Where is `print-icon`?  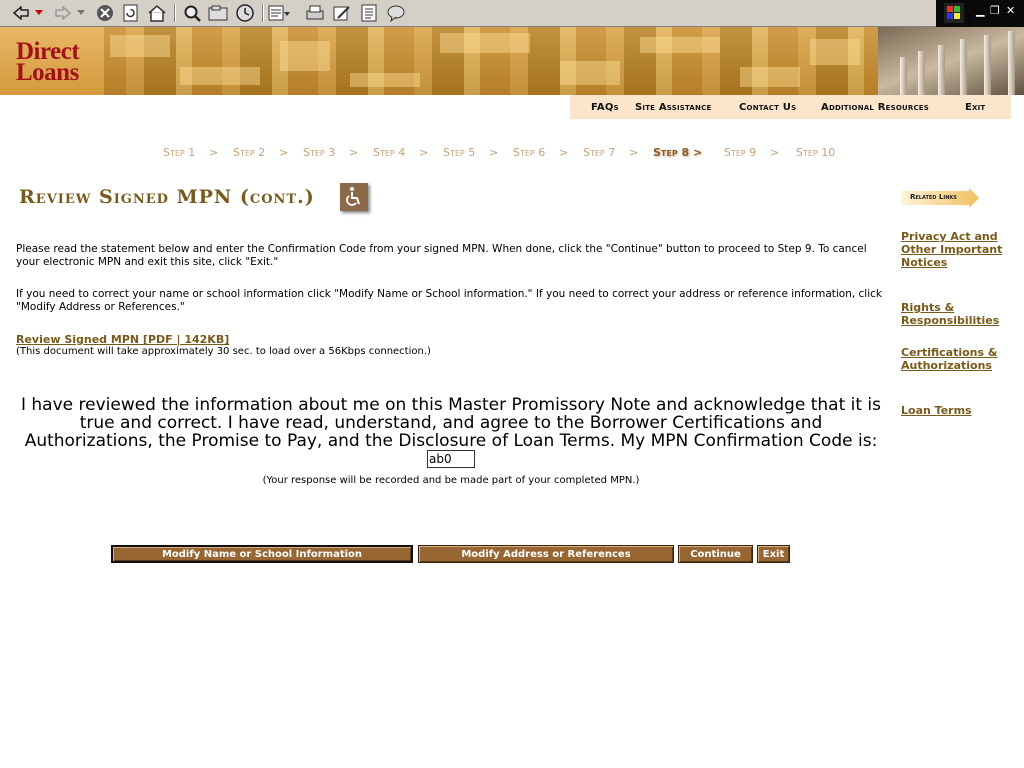
print-icon is located at coordinates (315, 13).